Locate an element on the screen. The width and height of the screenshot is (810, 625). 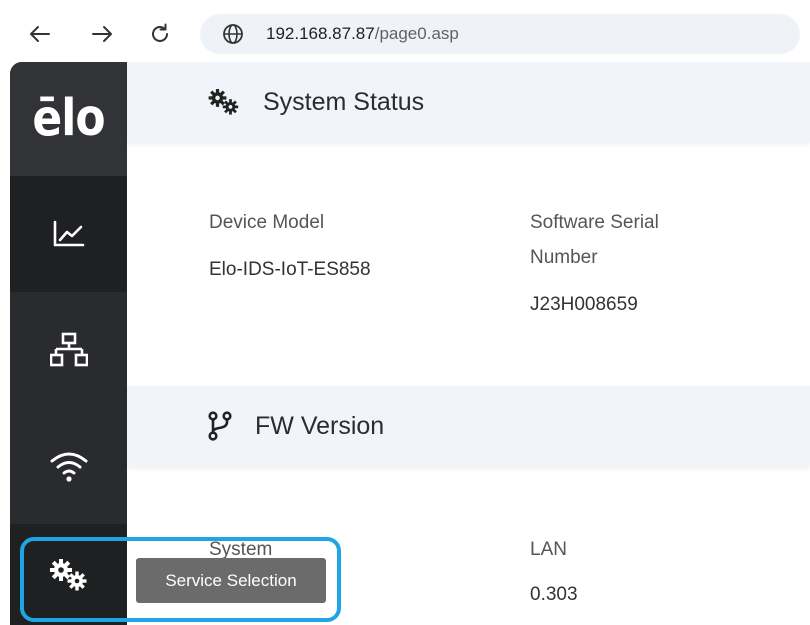
sidebar-item-wifi is located at coordinates (68, 466).